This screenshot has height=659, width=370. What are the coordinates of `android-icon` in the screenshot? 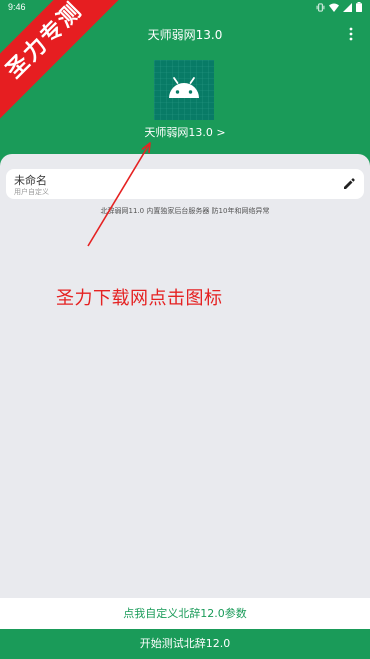 It's located at (184, 90).